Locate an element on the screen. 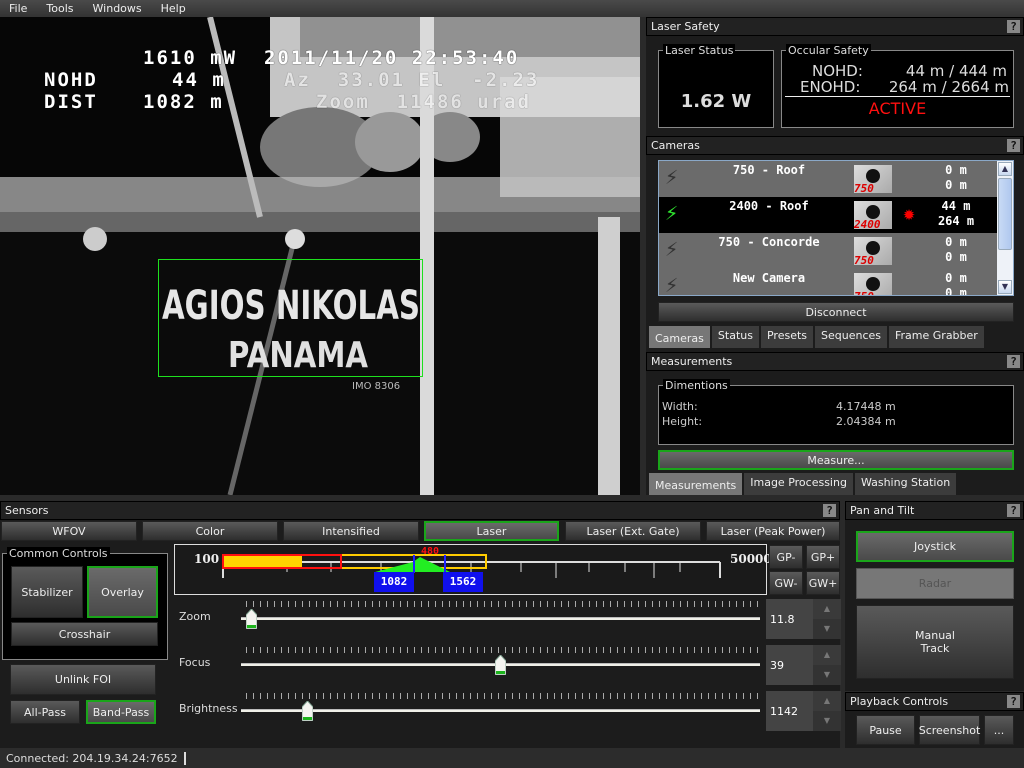 This screenshot has width=1024, height=768. mode-intensified-button: Intensified is located at coordinates (351, 531).